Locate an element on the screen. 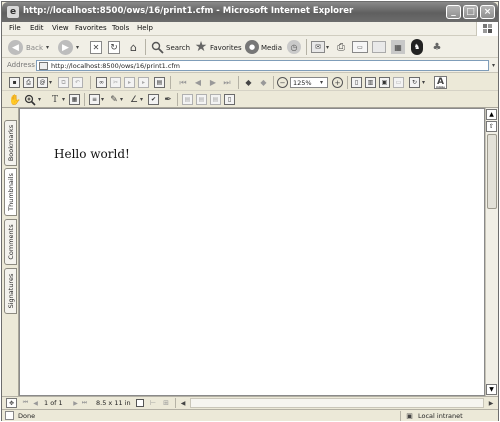  horizontal-scroll-track is located at coordinates (337, 403).